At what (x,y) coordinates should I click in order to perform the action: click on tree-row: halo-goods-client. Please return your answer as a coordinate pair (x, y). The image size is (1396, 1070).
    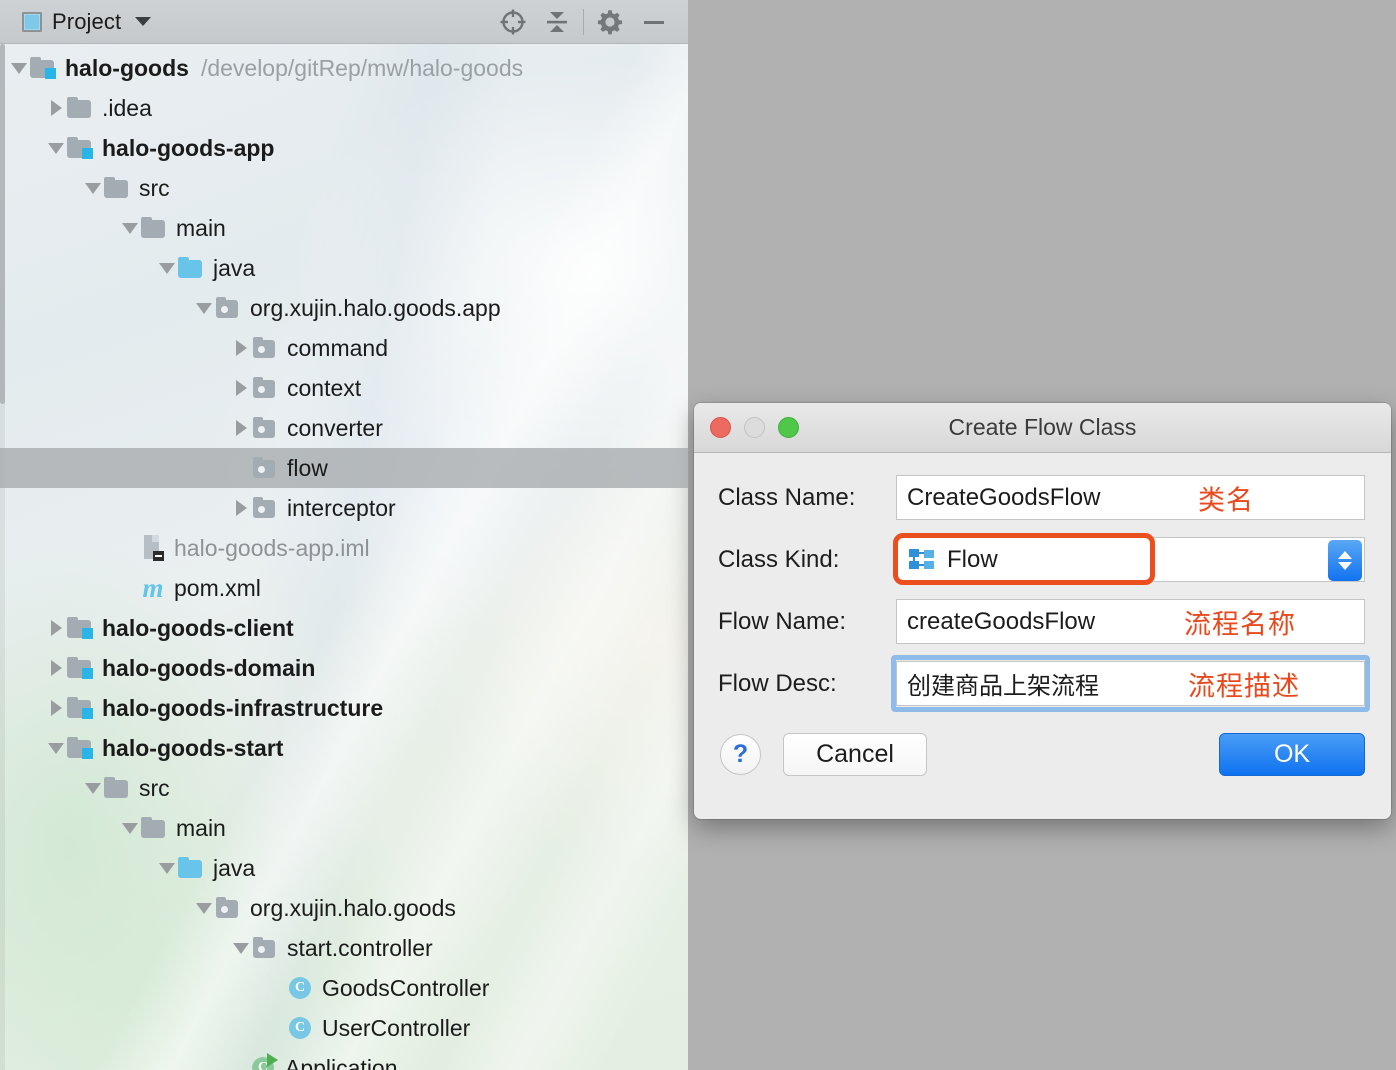
    Looking at the image, I should click on (344, 628).